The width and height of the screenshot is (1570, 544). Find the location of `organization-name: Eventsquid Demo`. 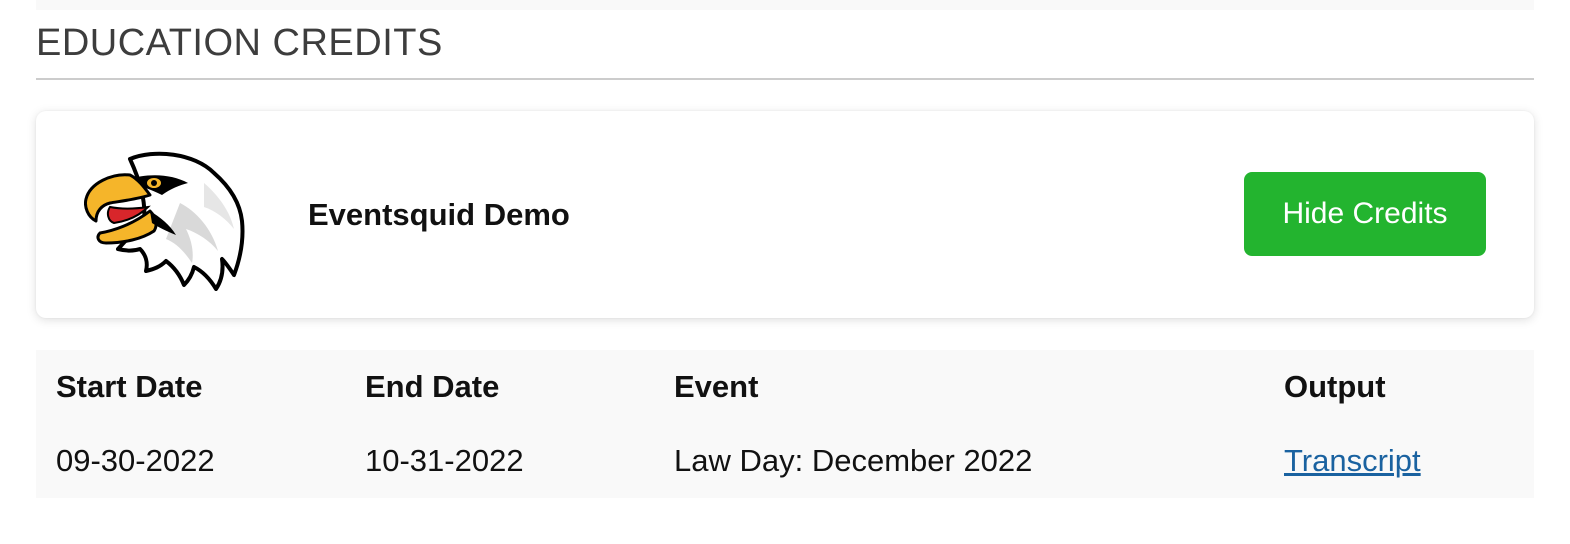

organization-name: Eventsquid Demo is located at coordinates (439, 214).